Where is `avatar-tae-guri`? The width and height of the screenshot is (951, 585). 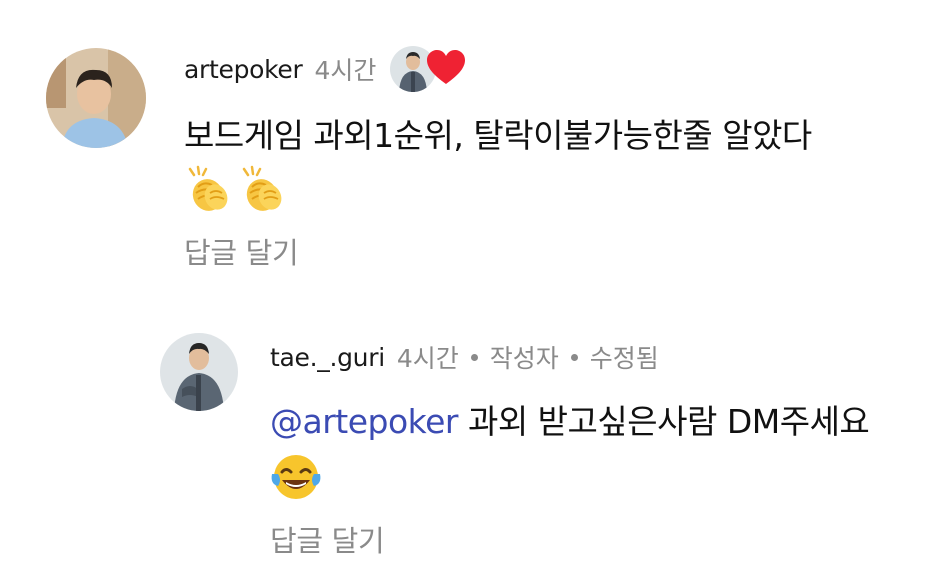 avatar-tae-guri is located at coordinates (199, 372).